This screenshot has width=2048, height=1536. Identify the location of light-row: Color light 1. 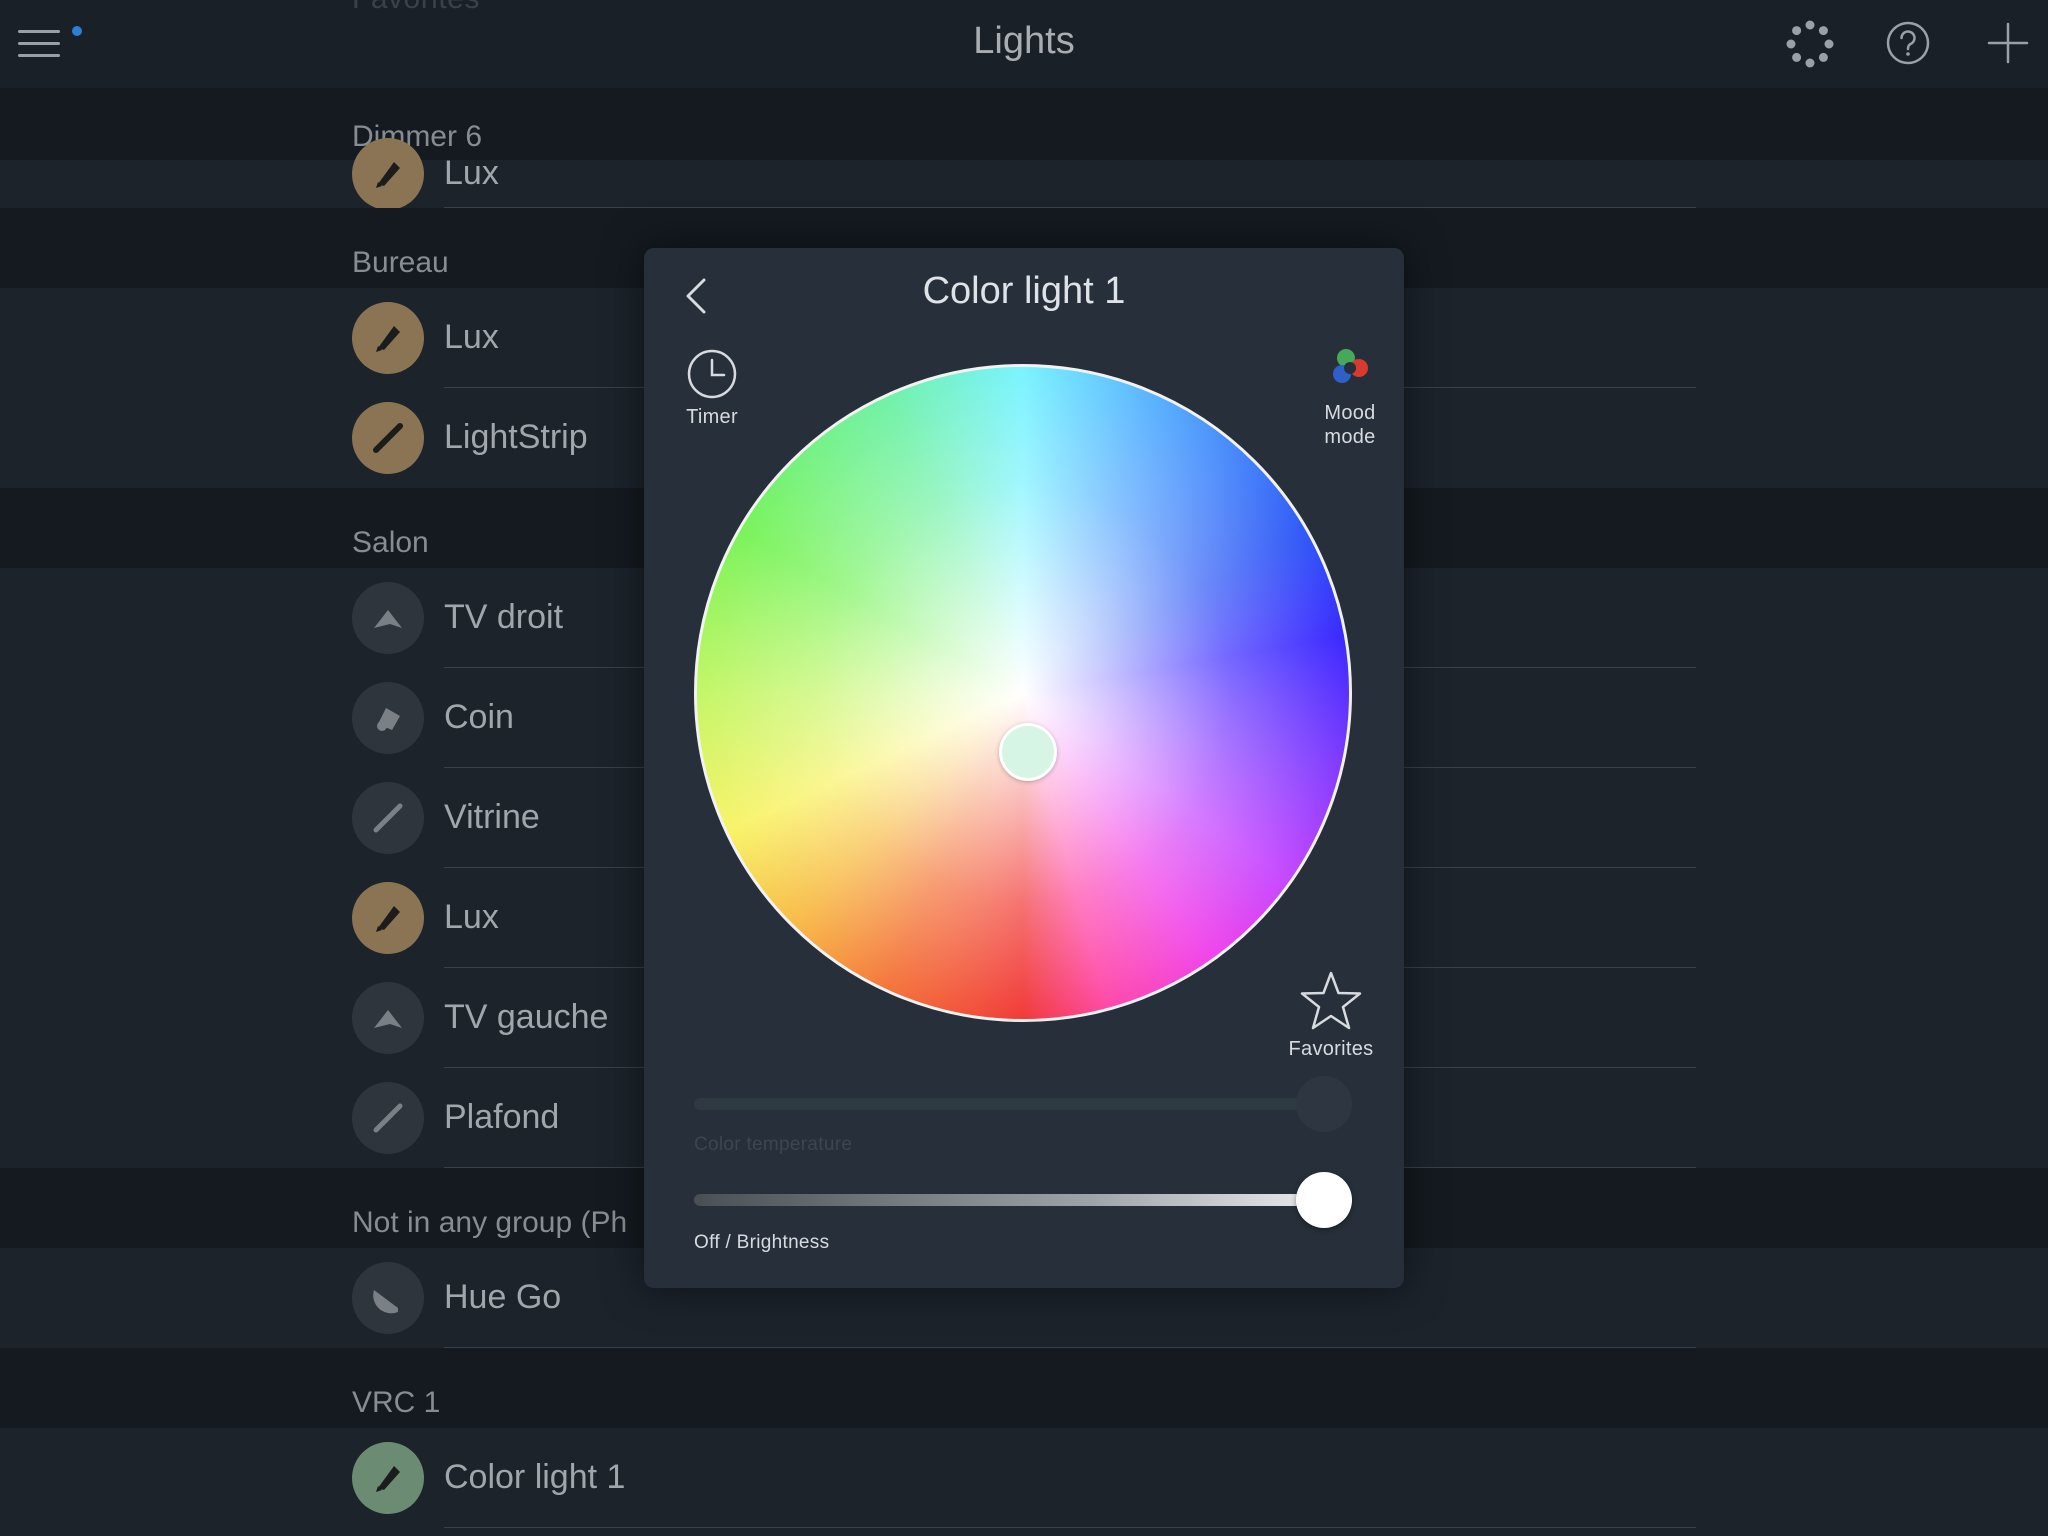
(1024, 1478).